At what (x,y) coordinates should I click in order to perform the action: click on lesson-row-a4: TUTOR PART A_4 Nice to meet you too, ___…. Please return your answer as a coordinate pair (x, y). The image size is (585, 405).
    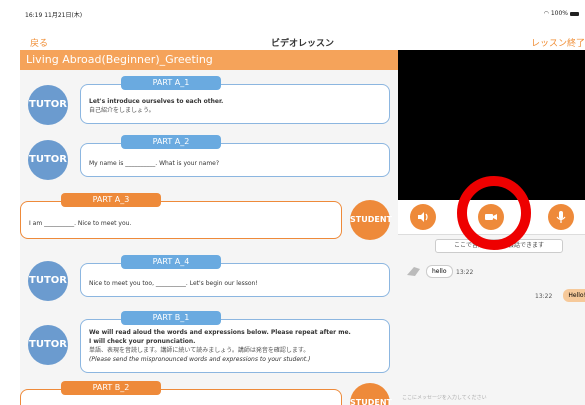
    Looking at the image, I should click on (209, 280).